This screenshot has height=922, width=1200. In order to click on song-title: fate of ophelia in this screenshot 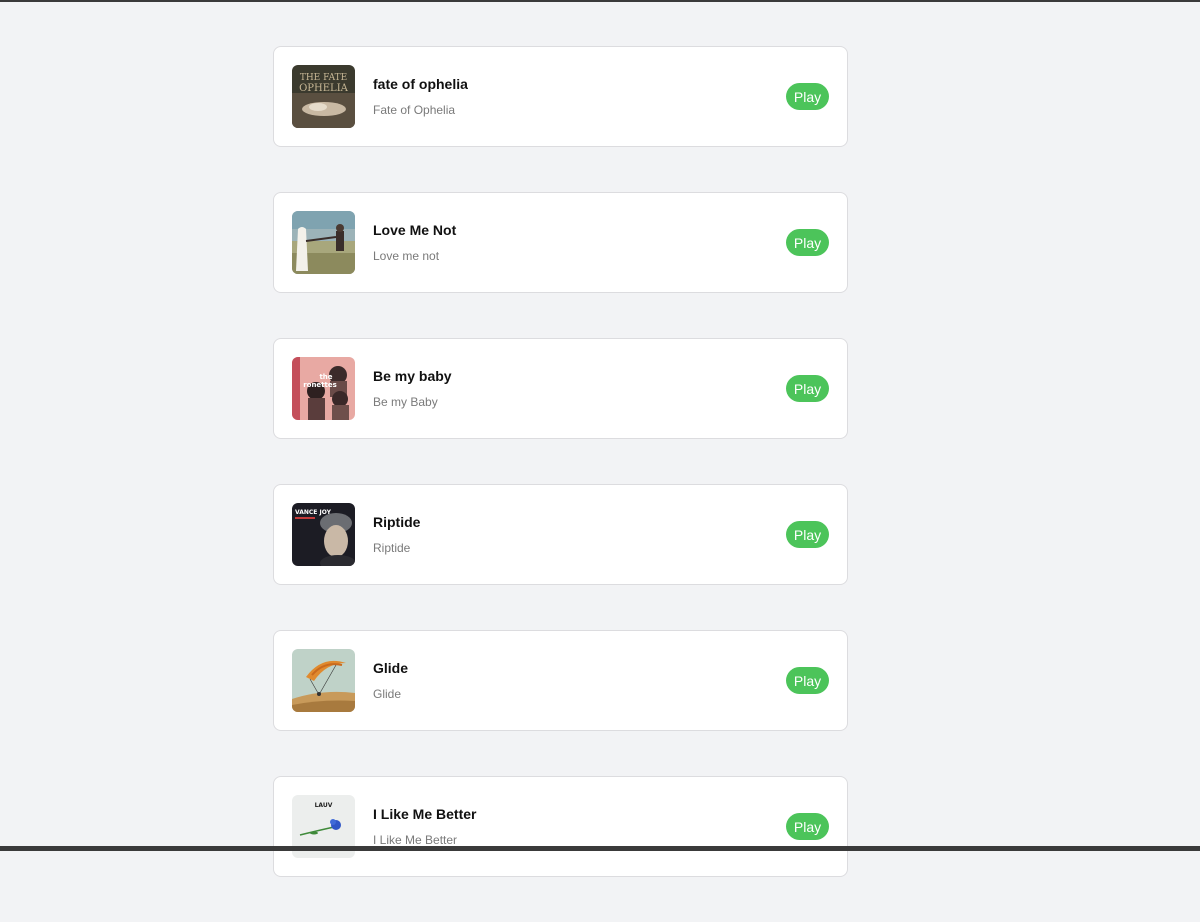, I will do `click(420, 84)`.